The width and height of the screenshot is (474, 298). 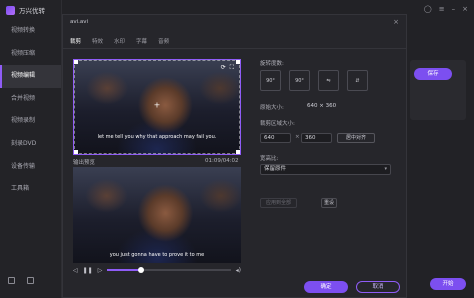 I want to click on dialog-close-icon: ×, so click(x=396, y=22).